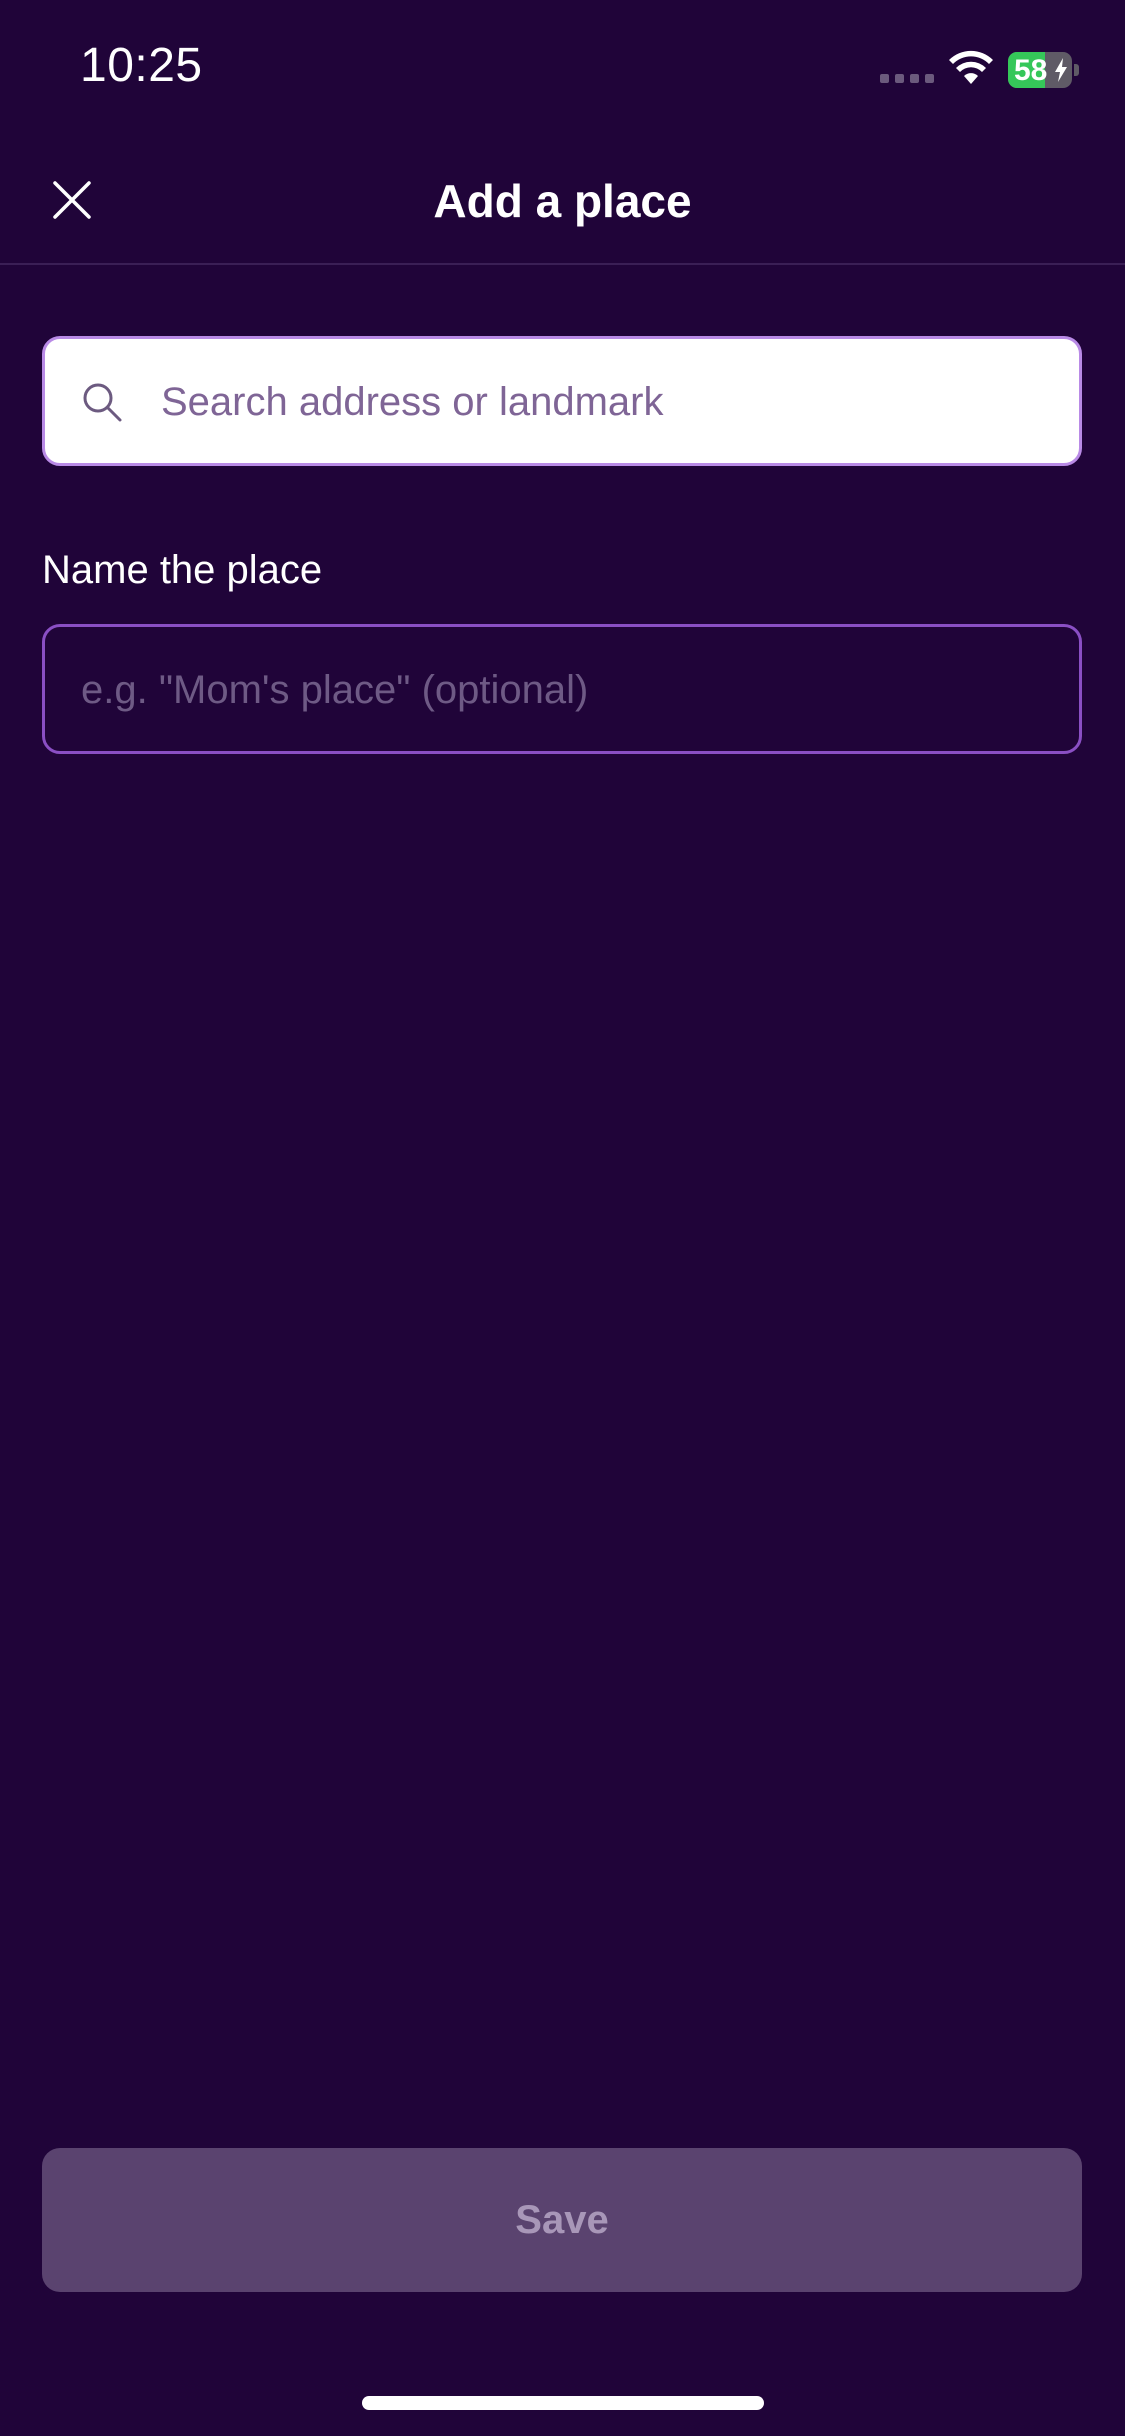  I want to click on name-field, so click(562, 689).